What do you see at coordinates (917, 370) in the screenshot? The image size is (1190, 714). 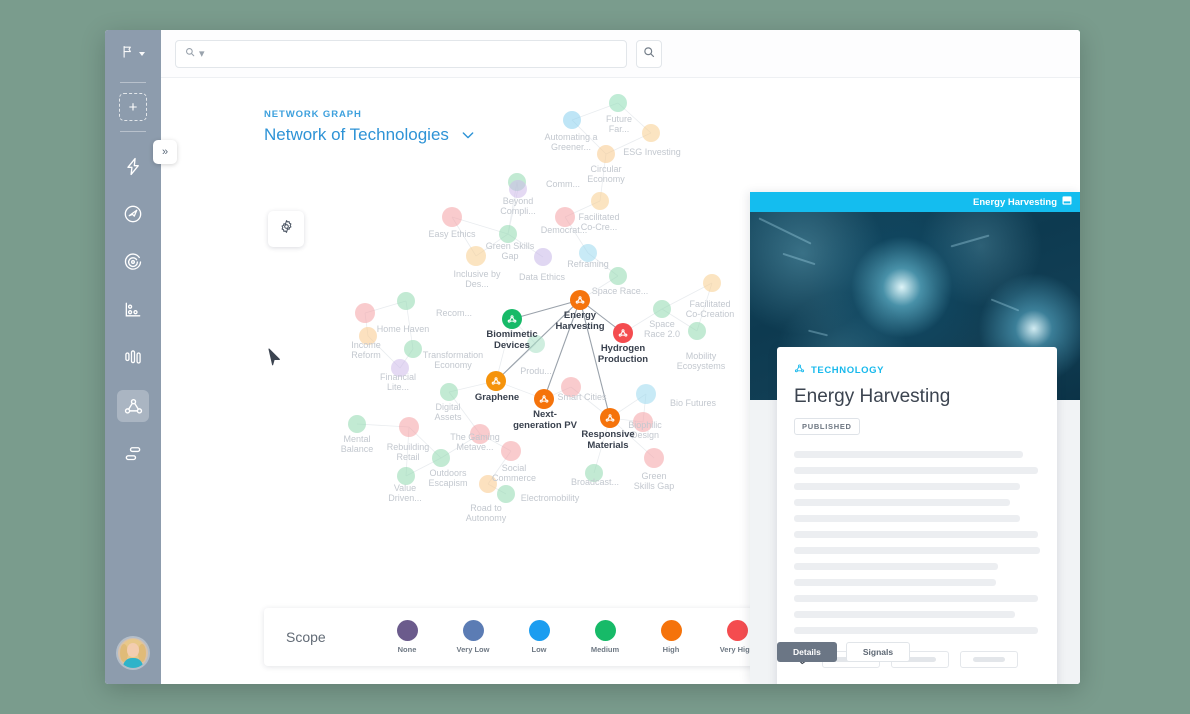 I see `card-kicker: TECHNOLOGY` at bounding box center [917, 370].